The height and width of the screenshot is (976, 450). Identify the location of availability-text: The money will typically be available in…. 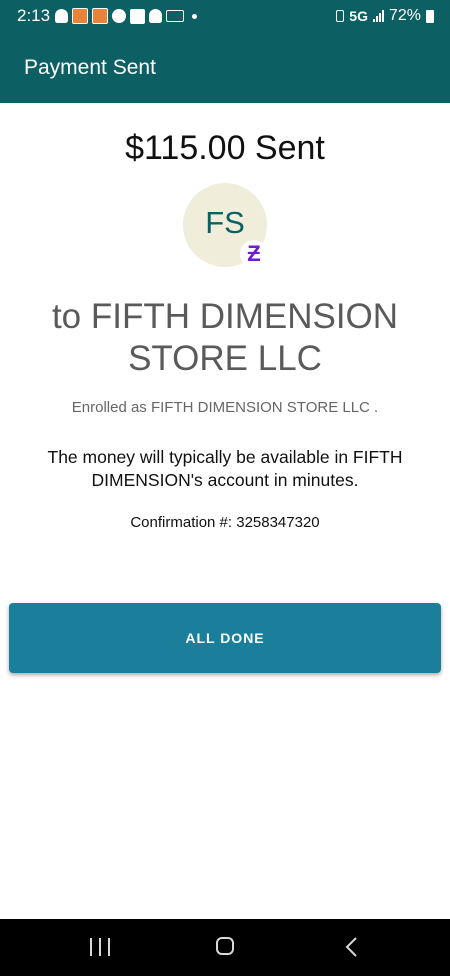
(225, 468).